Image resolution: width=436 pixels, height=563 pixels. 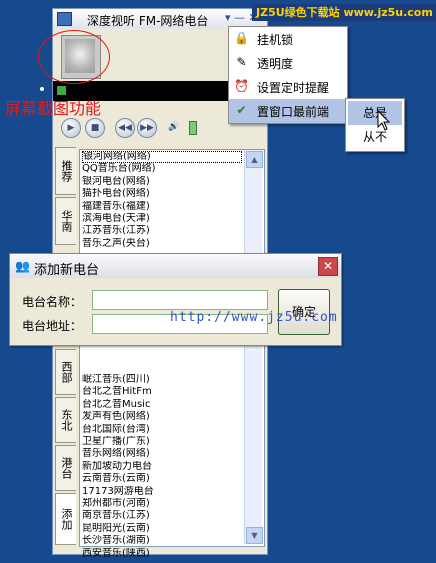 What do you see at coordinates (65, 221) in the screenshot?
I see `tab-south-china: 华南` at bounding box center [65, 221].